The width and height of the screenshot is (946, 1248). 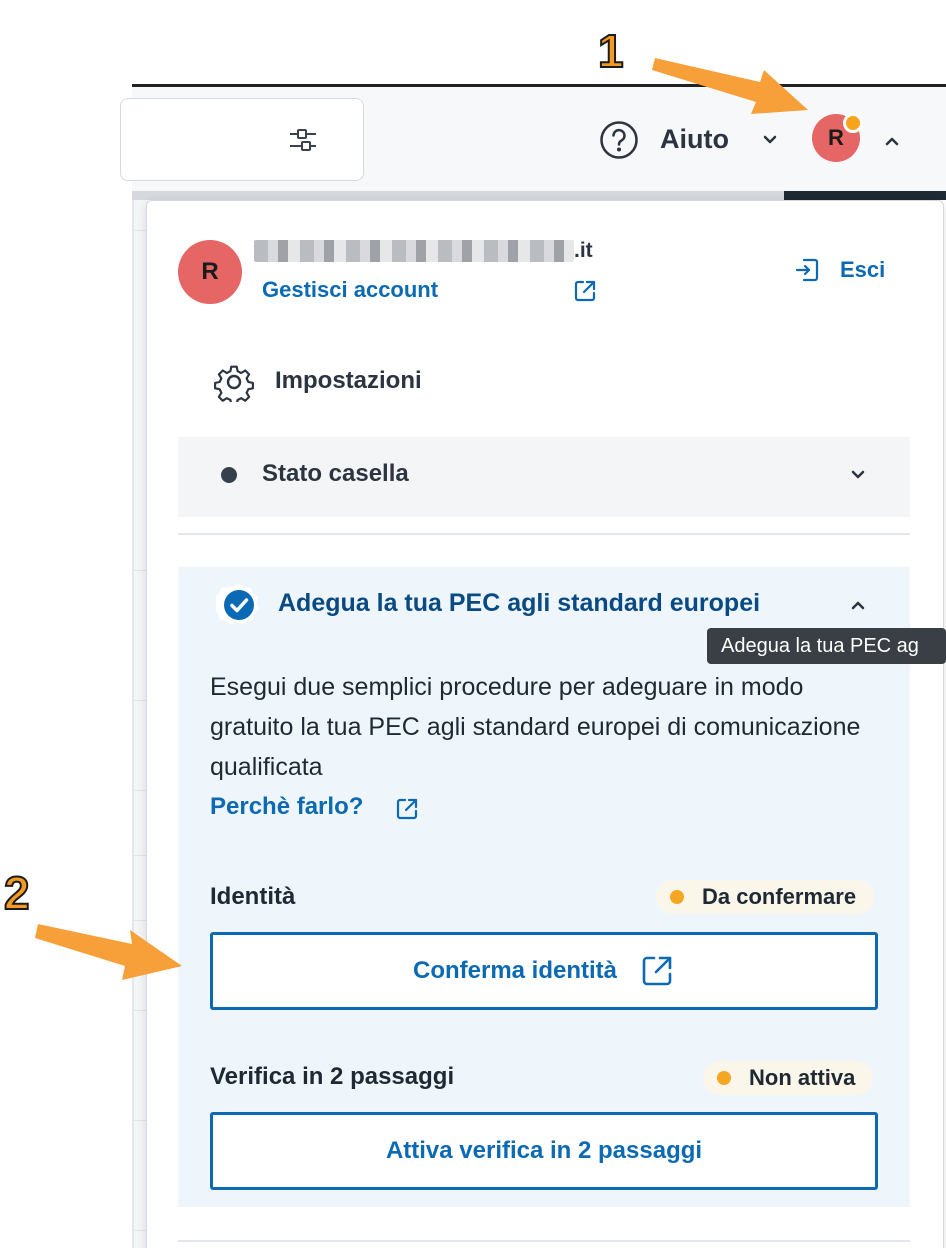 I want to click on identity-status-text: Da confermare, so click(x=779, y=896).